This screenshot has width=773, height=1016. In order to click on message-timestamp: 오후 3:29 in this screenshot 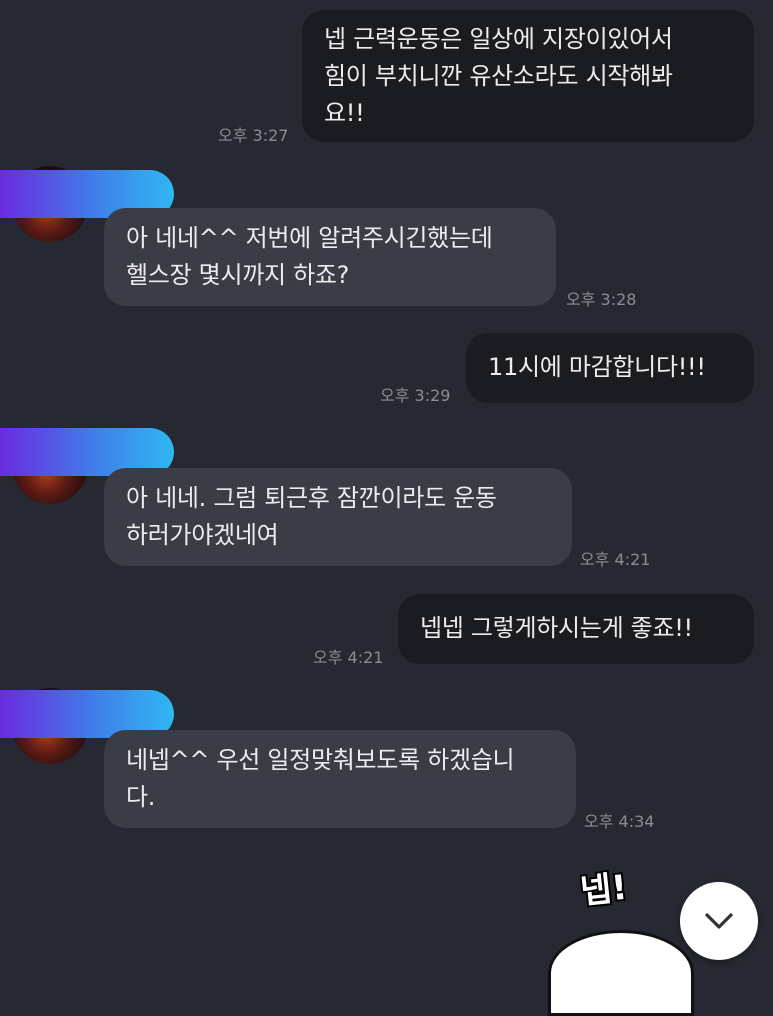, I will do `click(415, 395)`.